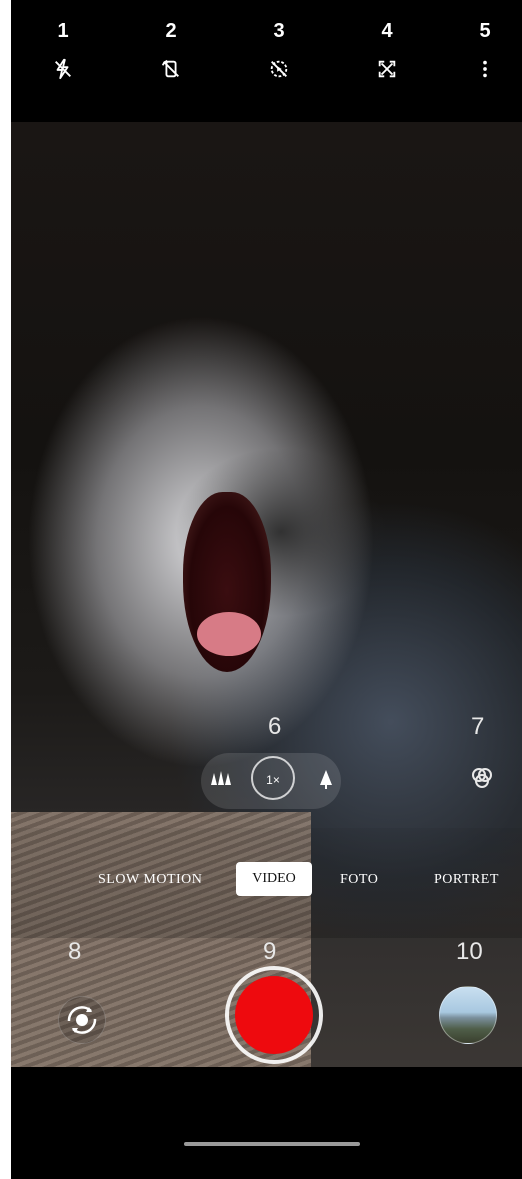 The width and height of the screenshot is (522, 1179). I want to click on hint-number: 3, so click(279, 31).